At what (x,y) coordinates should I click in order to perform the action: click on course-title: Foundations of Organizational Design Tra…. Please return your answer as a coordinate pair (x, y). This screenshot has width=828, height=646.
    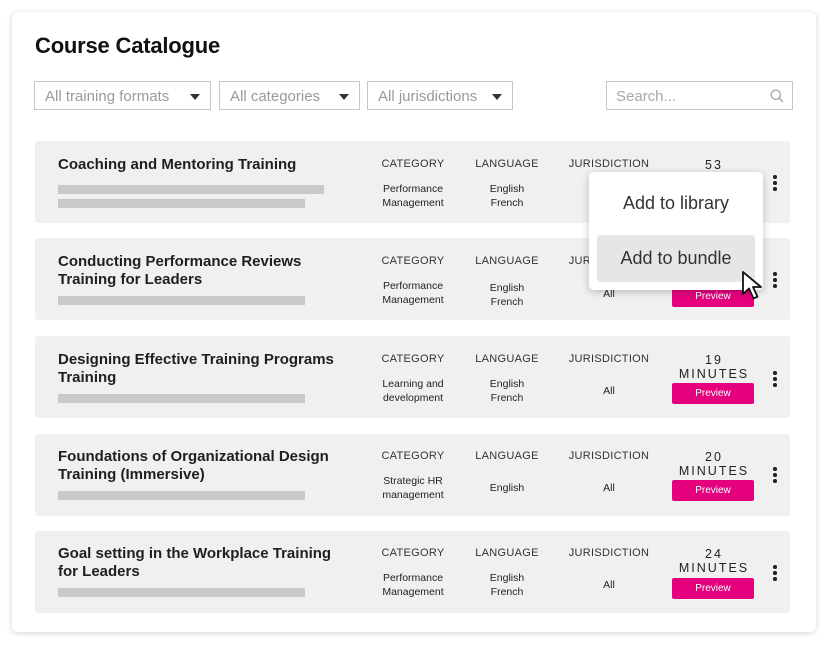
    Looking at the image, I should click on (200, 466).